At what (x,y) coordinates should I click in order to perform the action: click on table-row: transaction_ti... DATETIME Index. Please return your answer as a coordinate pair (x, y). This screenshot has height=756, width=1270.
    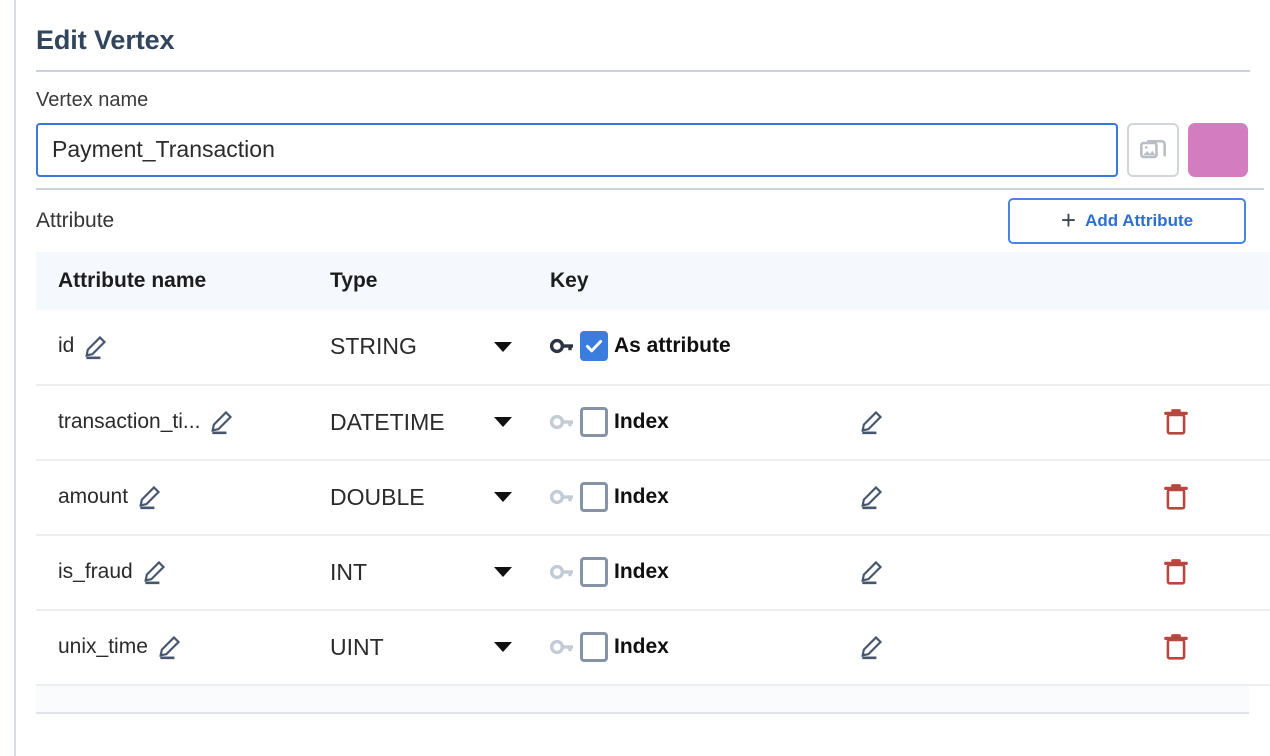
    Looking at the image, I should click on (653, 422).